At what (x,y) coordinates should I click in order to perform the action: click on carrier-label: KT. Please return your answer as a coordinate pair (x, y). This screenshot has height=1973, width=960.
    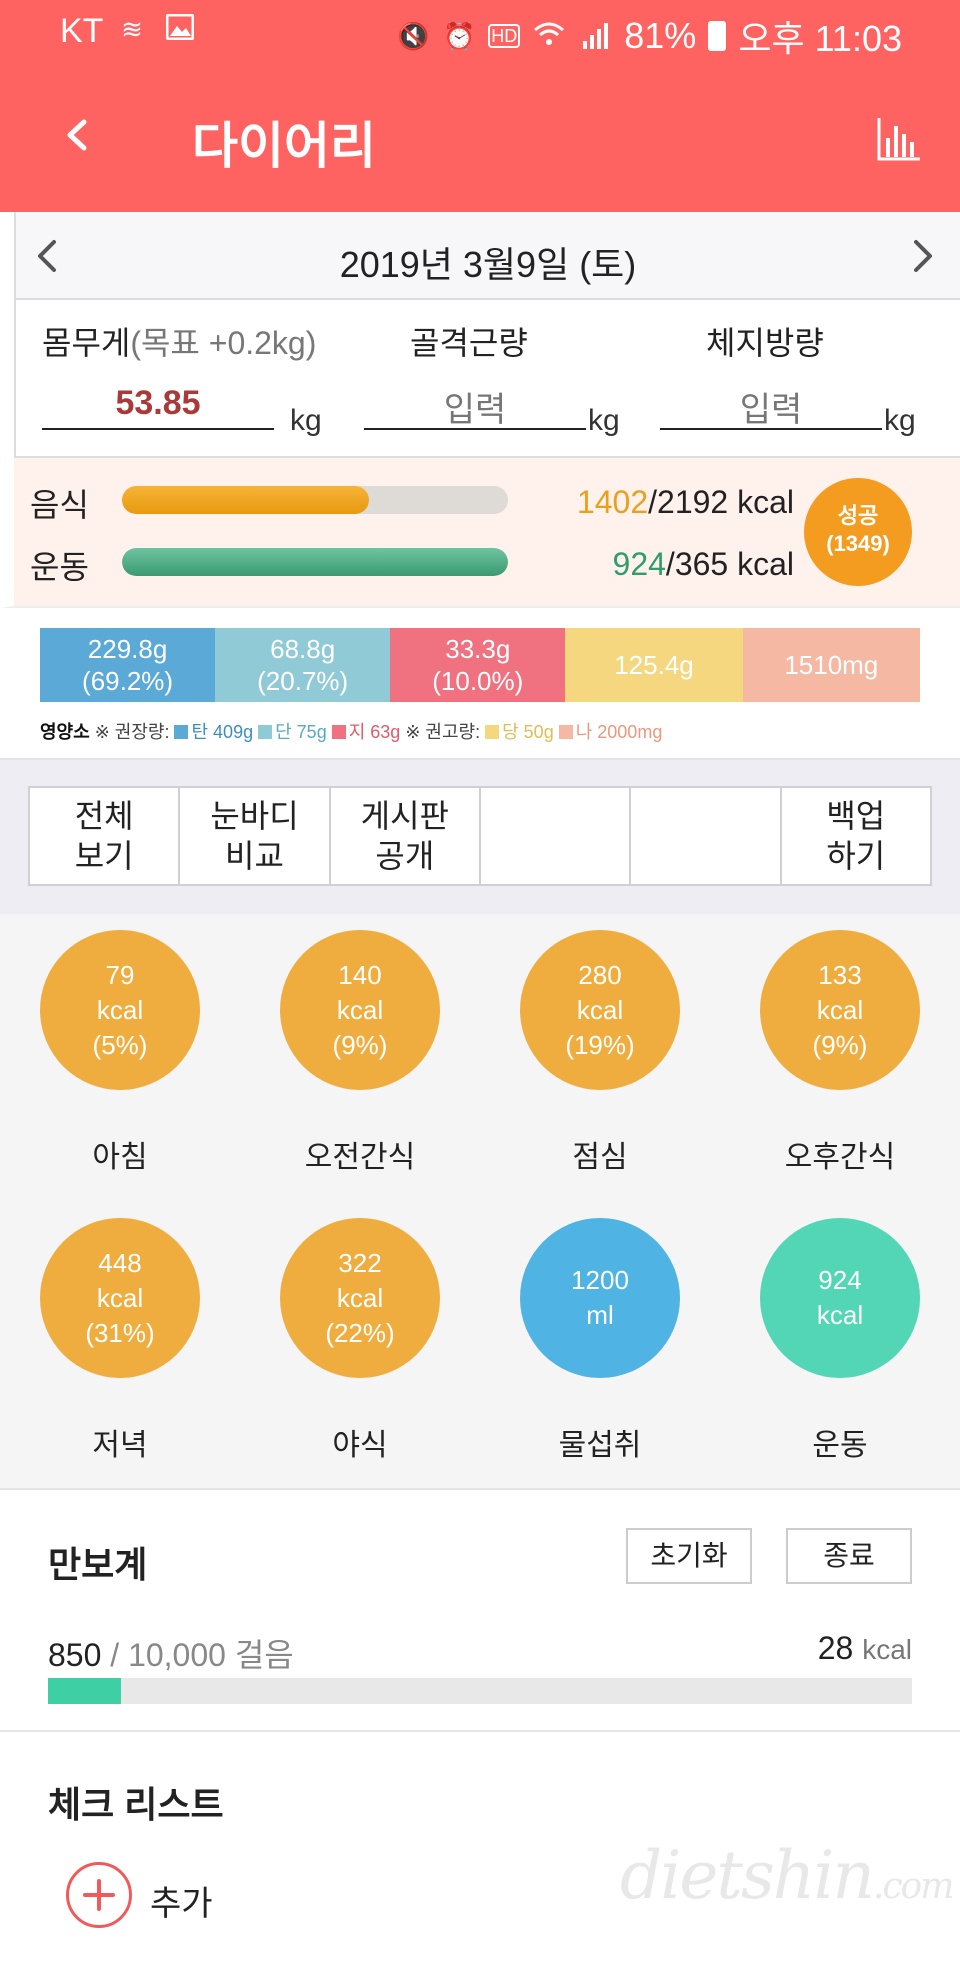
    Looking at the image, I should click on (82, 31).